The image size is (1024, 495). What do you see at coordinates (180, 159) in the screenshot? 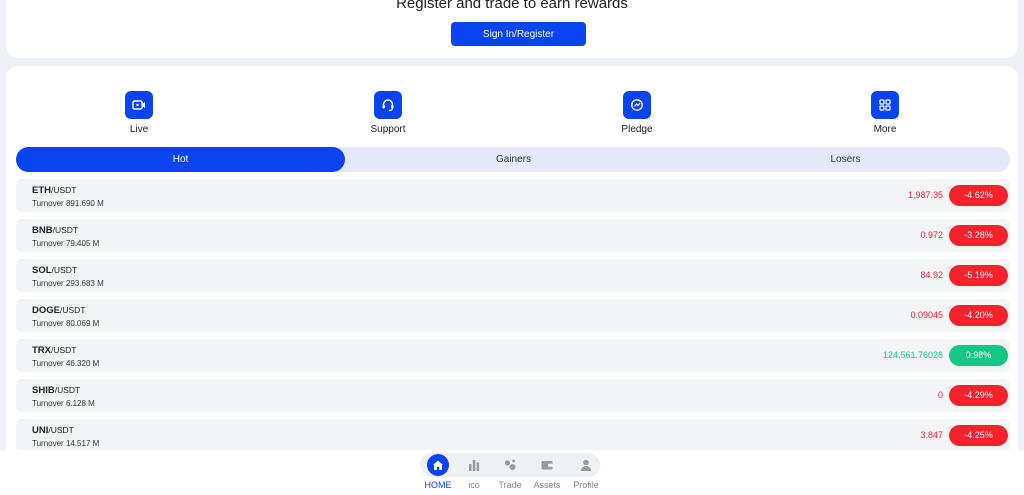
I see `tab-hot: Hot` at bounding box center [180, 159].